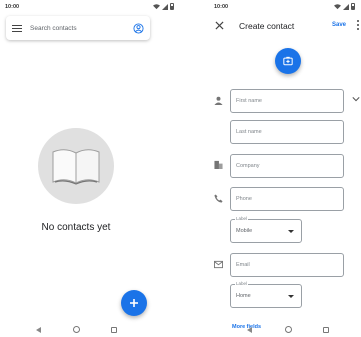 The image size is (361, 337). I want to click on add-photo-button, so click(288, 61).